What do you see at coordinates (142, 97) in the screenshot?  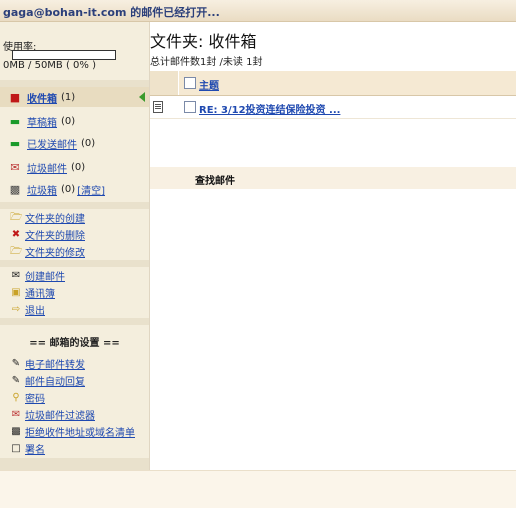 I see `selected-arrow-icon` at bounding box center [142, 97].